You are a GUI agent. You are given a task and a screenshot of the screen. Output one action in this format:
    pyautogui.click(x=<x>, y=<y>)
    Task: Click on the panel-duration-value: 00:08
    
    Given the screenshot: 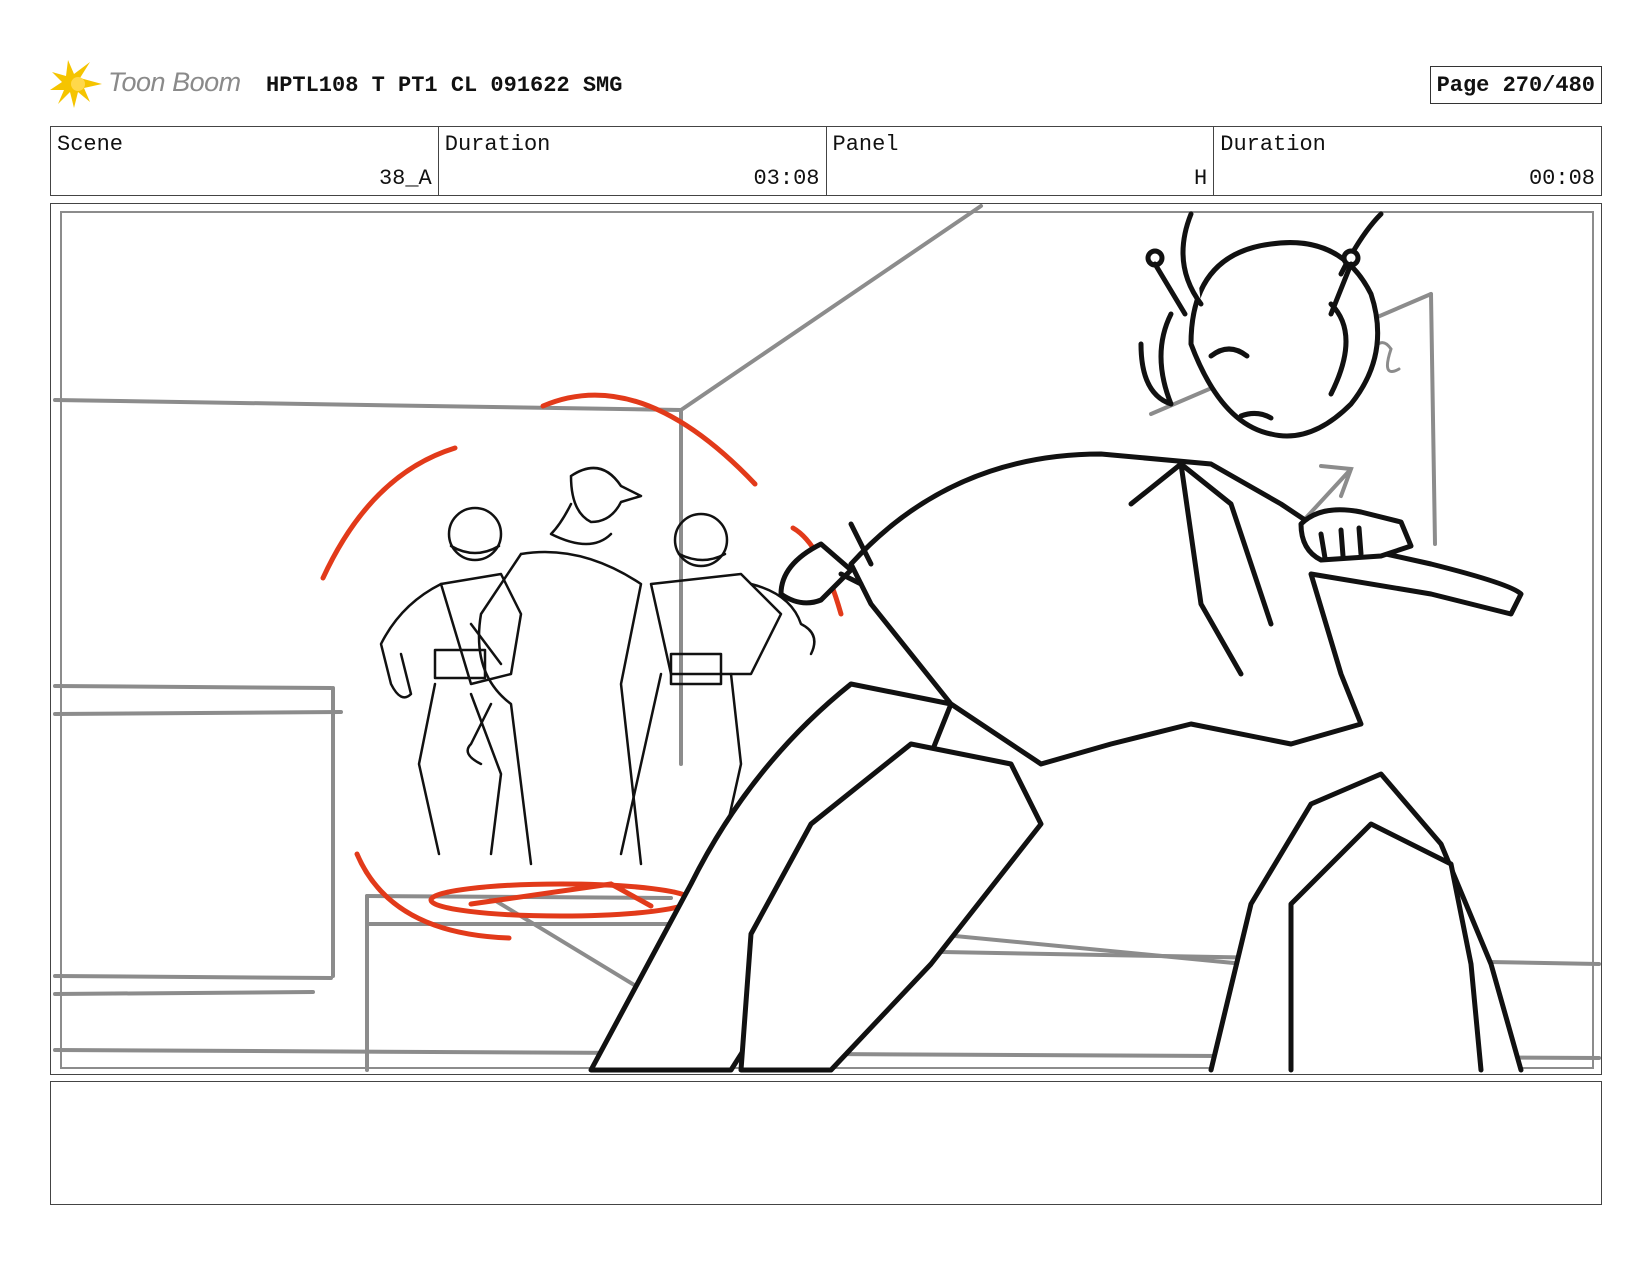 What is the action you would take?
    pyautogui.click(x=1561, y=178)
    